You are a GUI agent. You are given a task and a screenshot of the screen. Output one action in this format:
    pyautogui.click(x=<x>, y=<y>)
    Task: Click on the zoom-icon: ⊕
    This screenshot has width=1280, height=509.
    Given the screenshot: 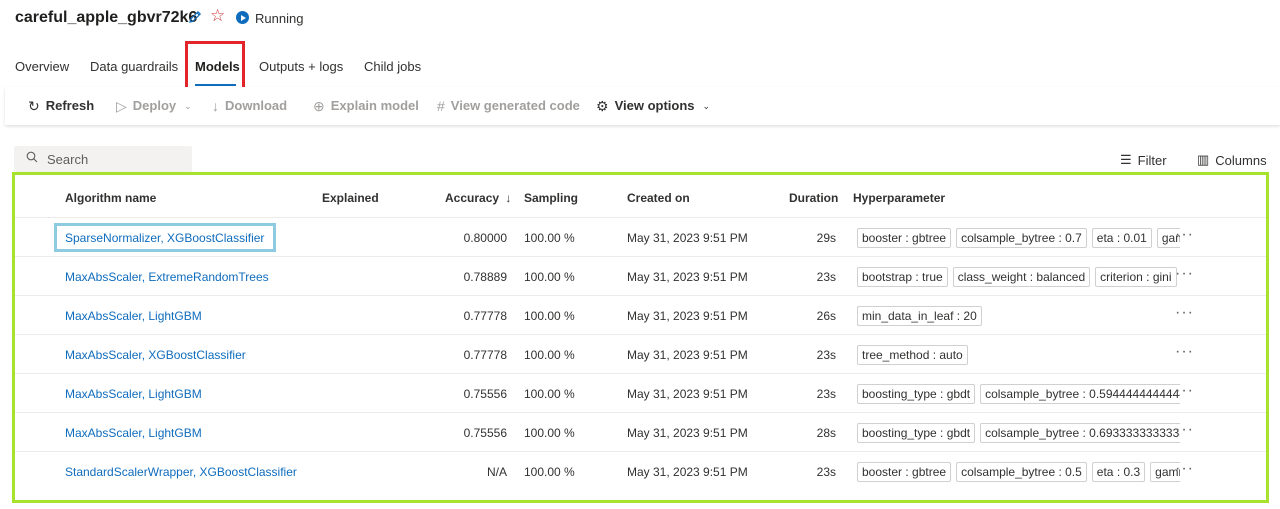 What is the action you would take?
    pyautogui.click(x=319, y=106)
    